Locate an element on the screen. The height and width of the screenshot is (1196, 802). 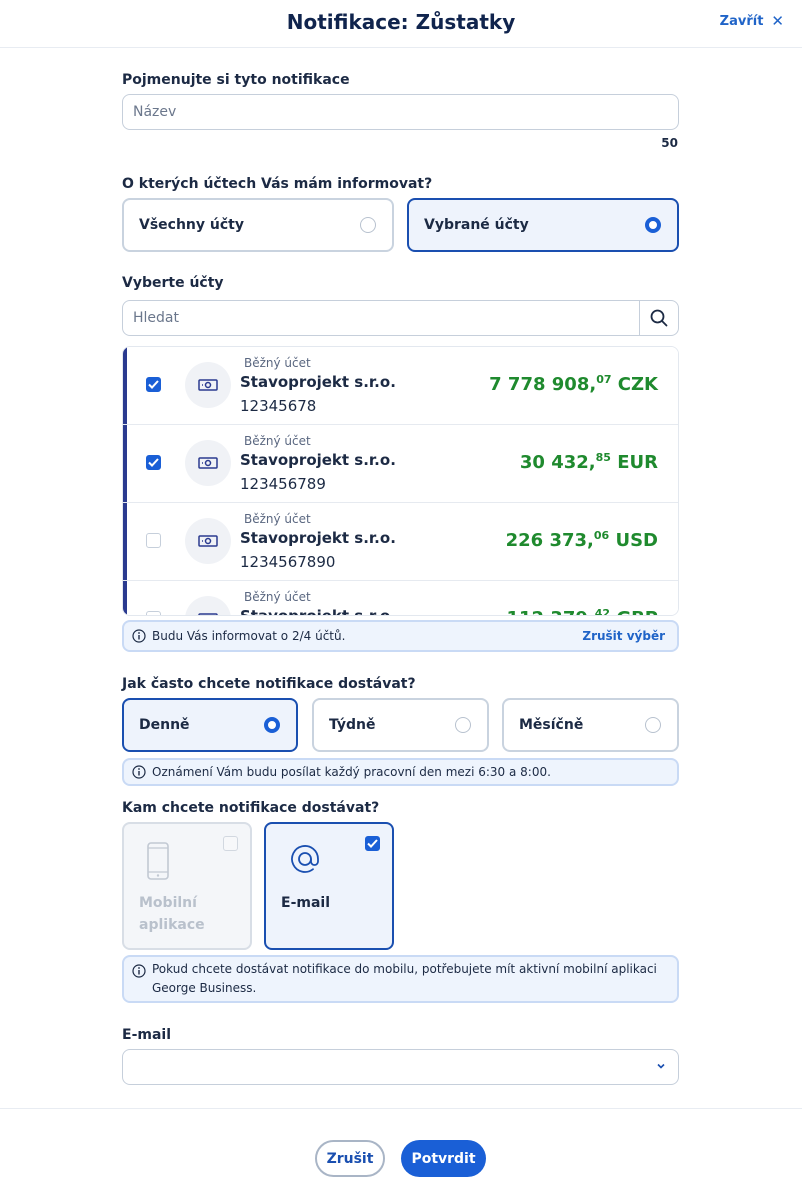
radio-monthly-label: Měsíčně is located at coordinates (551, 725).